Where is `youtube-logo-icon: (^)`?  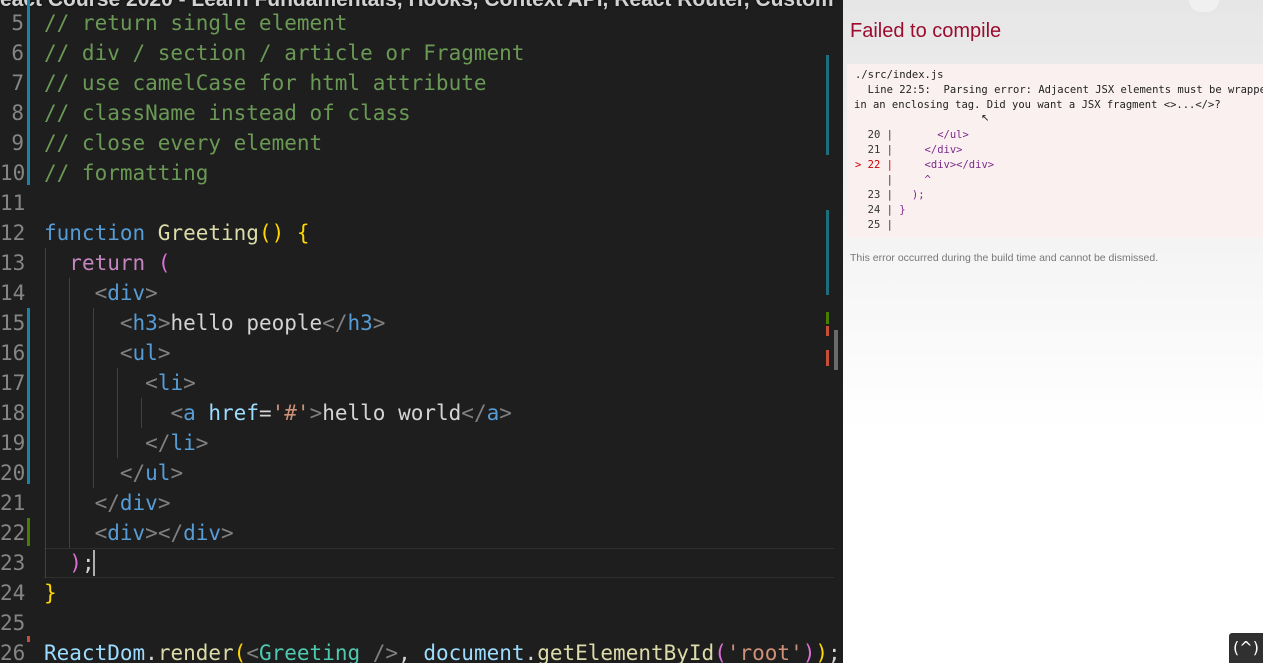
youtube-logo-icon: (^) is located at coordinates (1246, 648).